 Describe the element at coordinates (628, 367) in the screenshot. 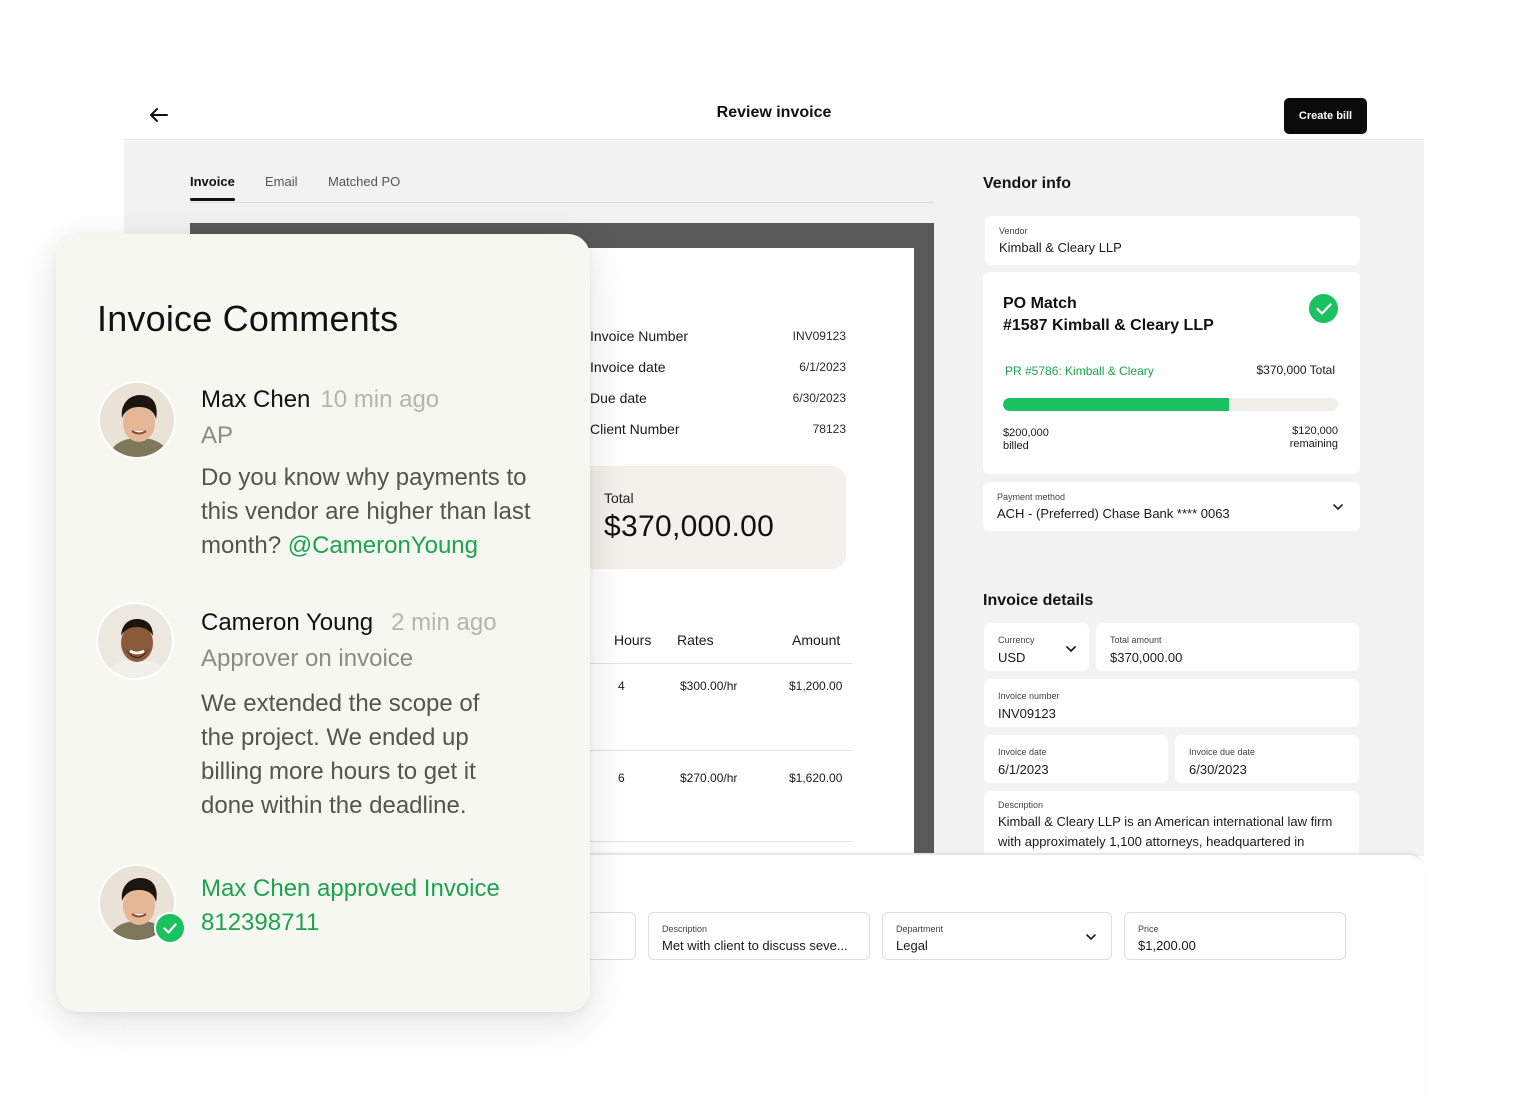

I see `doc-label-invoice-date: Invoice date` at that location.